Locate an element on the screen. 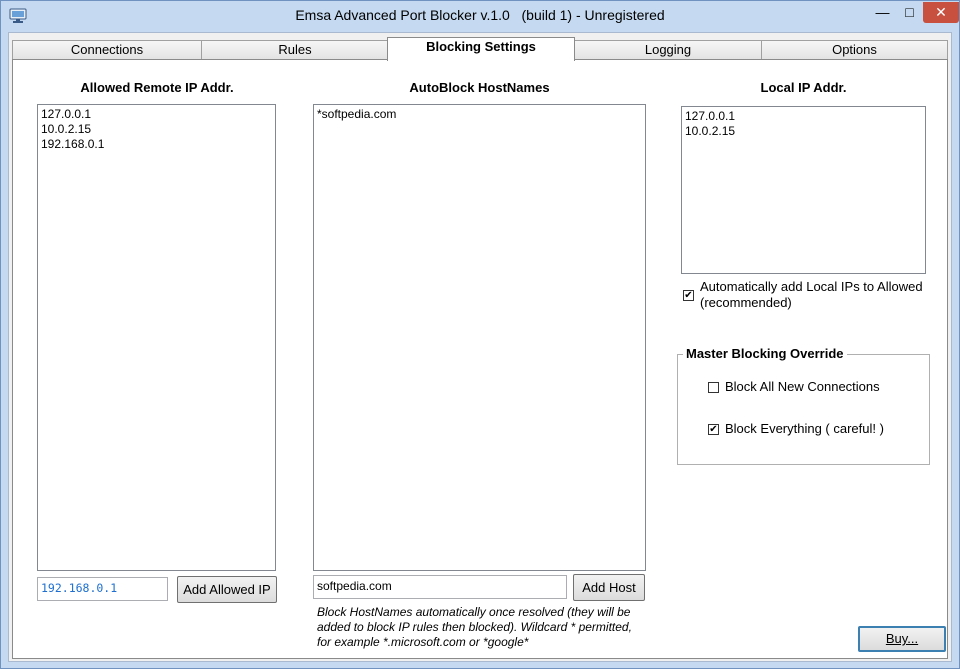 The height and width of the screenshot is (669, 960). autoblock-header: AutoBlock HostNames is located at coordinates (479, 87).